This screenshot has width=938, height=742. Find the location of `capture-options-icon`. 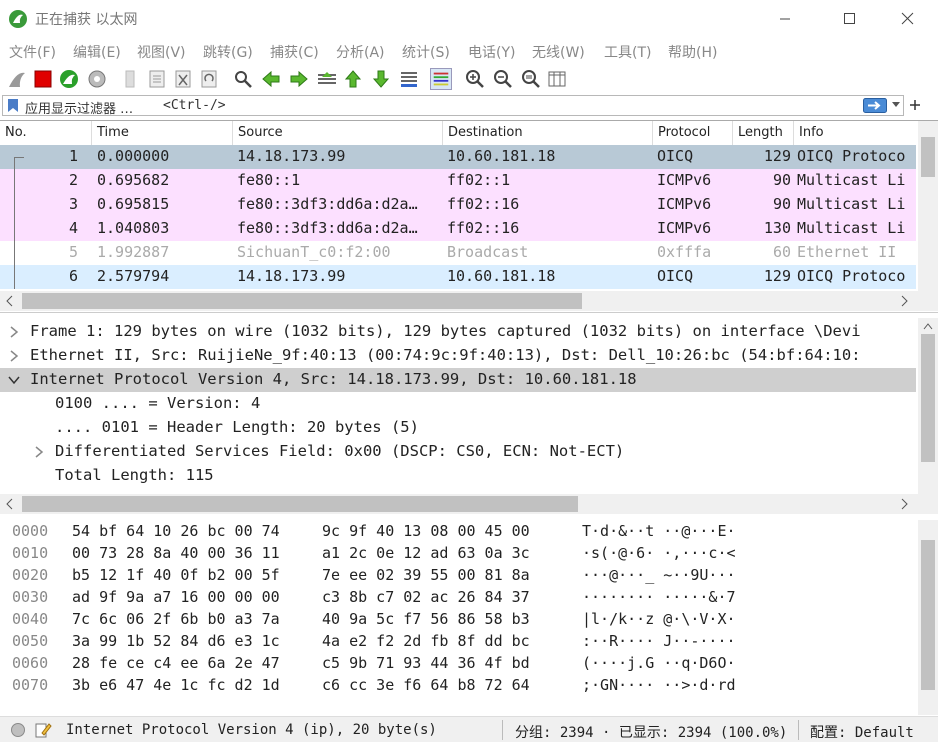

capture-options-icon is located at coordinates (97, 79).